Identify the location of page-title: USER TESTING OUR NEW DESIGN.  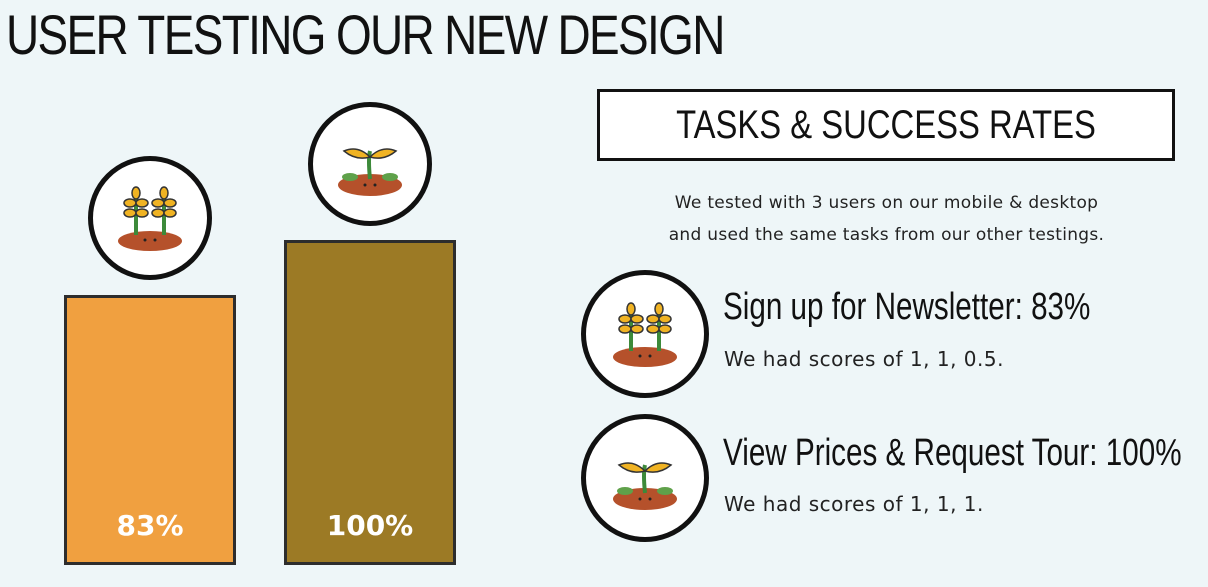
(365, 34).